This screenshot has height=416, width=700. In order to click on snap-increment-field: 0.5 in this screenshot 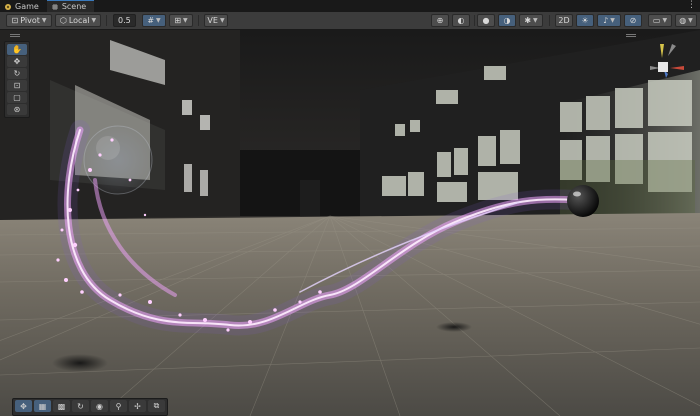, I will do `click(124, 20)`.